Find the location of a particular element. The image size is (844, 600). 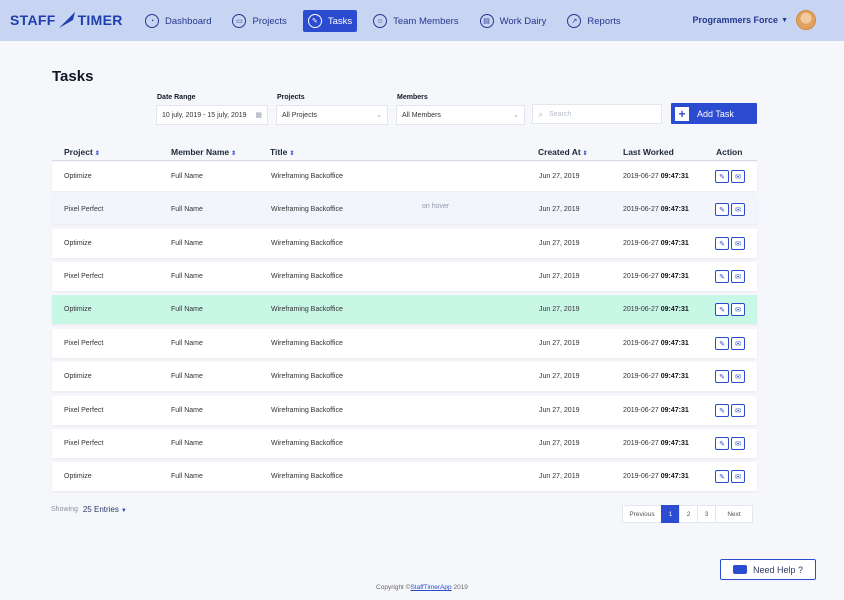

chevron-down-icon: ⌄ is located at coordinates (516, 115).